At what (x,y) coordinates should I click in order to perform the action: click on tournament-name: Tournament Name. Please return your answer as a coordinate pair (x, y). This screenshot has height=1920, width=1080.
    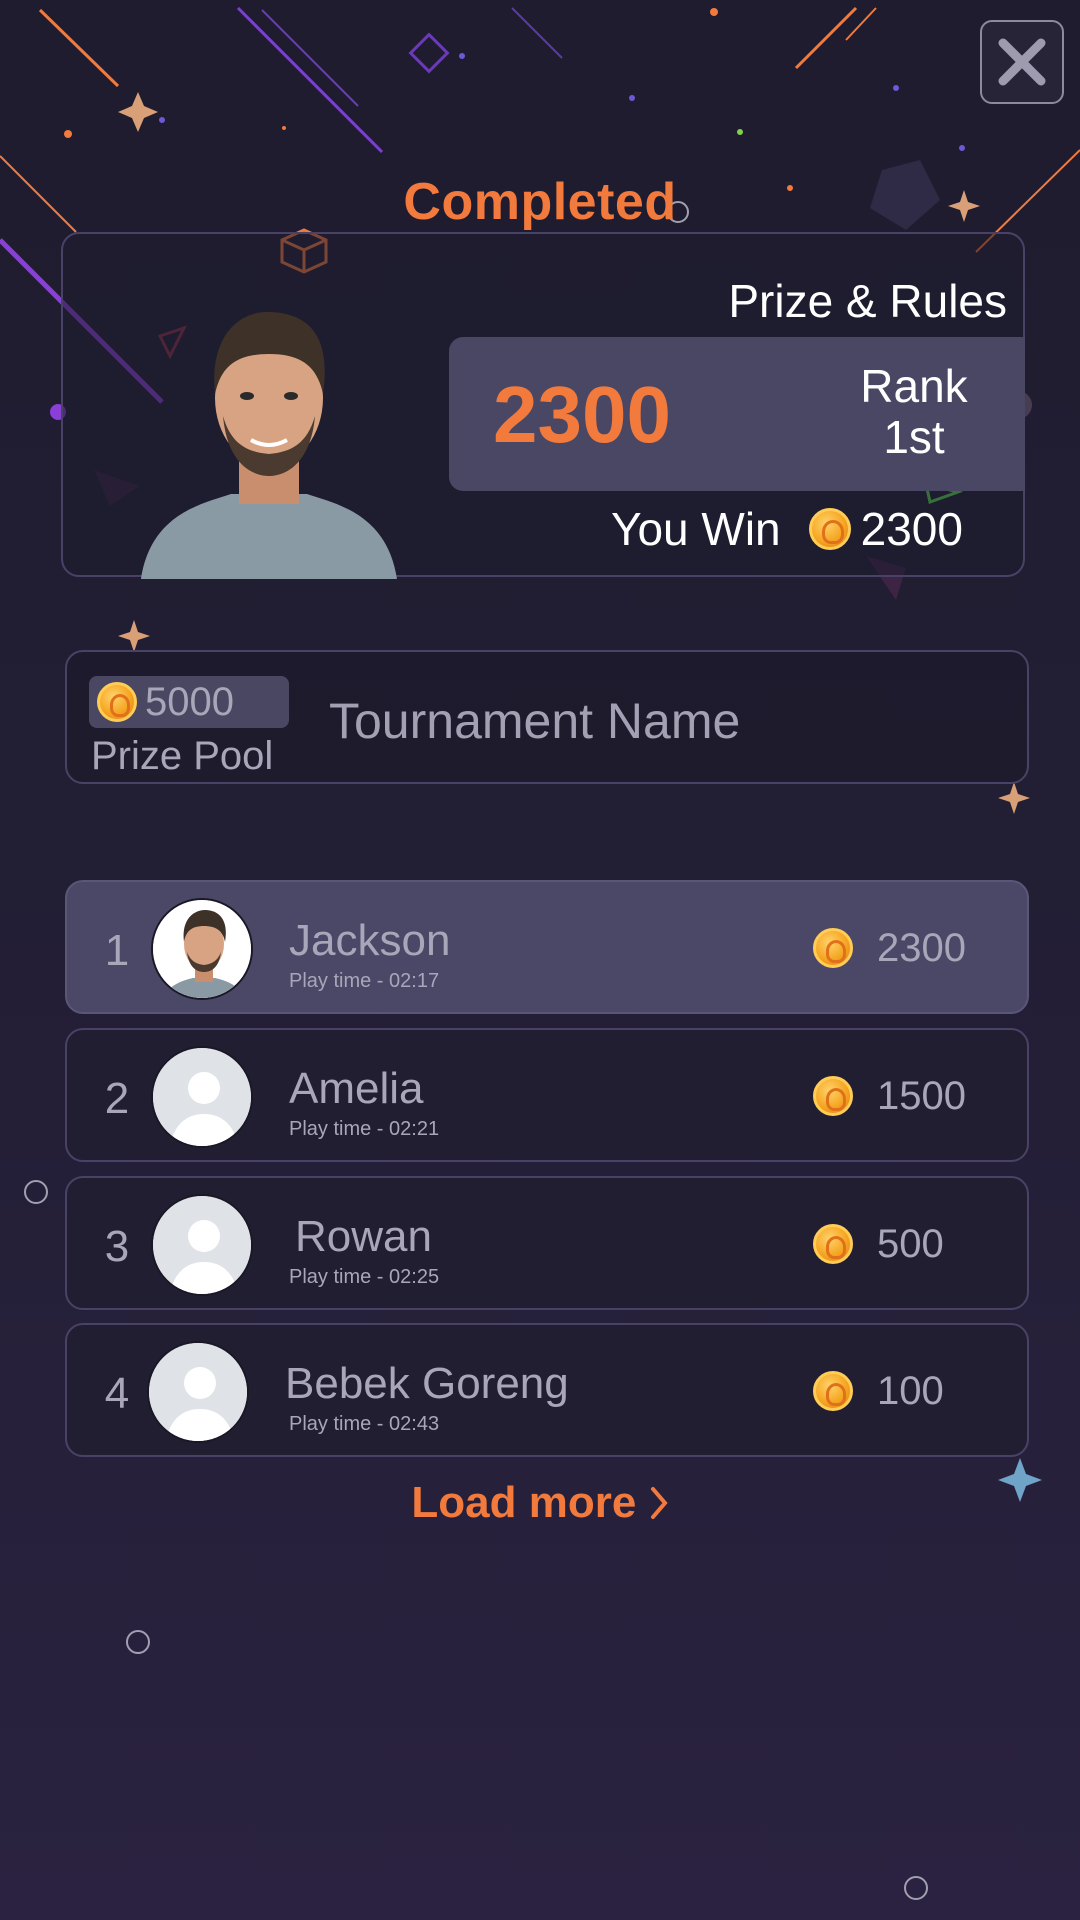
    Looking at the image, I should click on (535, 721).